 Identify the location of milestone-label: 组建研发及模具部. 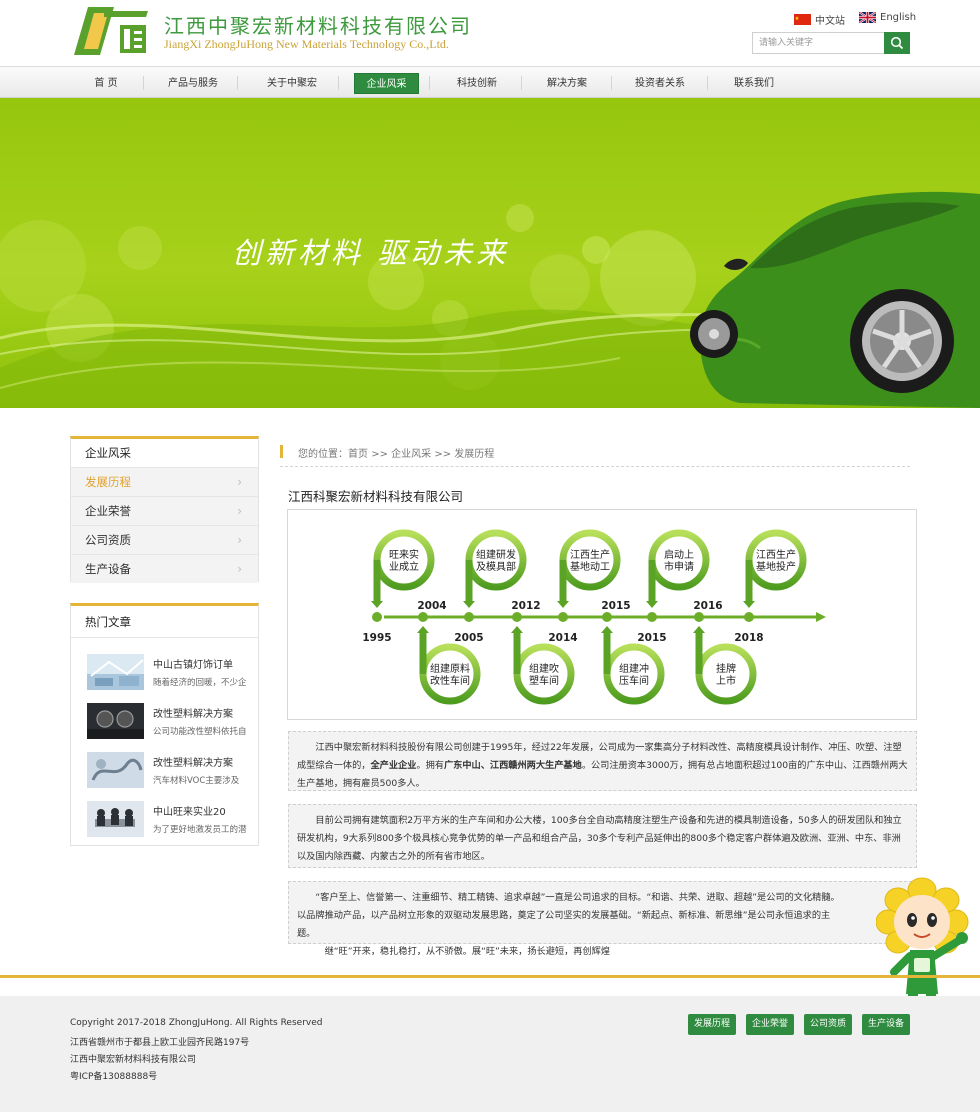
(496, 560).